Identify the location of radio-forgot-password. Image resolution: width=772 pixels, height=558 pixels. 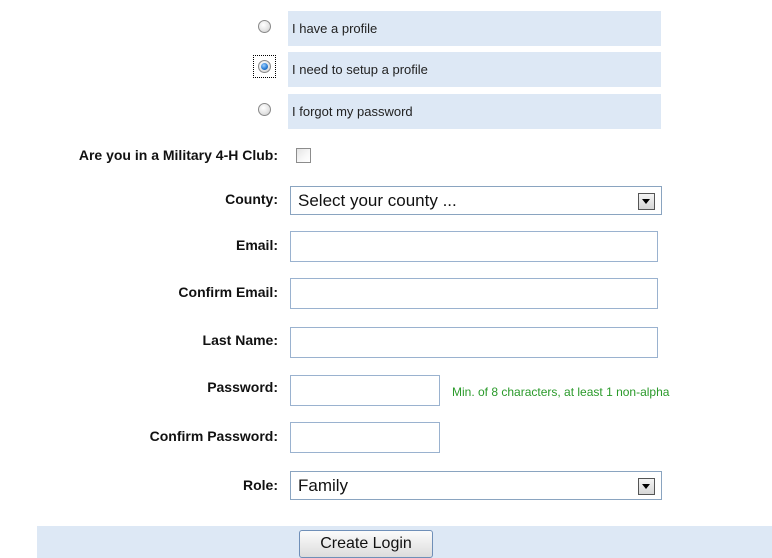
(264, 109).